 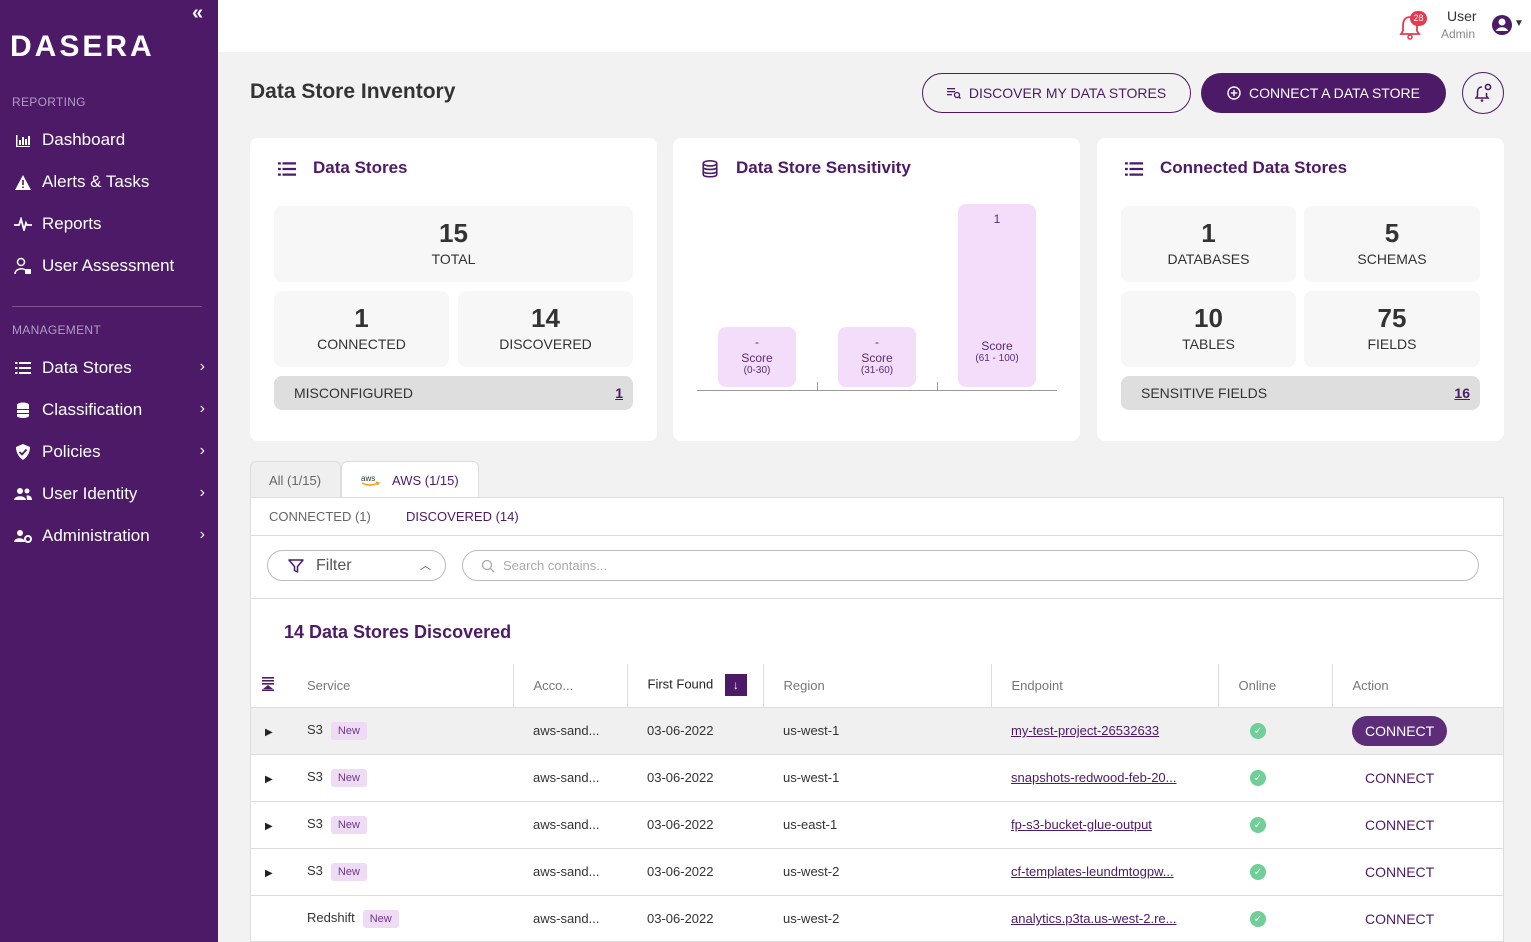 What do you see at coordinates (453, 233) in the screenshot?
I see `stat-value: 15` at bounding box center [453, 233].